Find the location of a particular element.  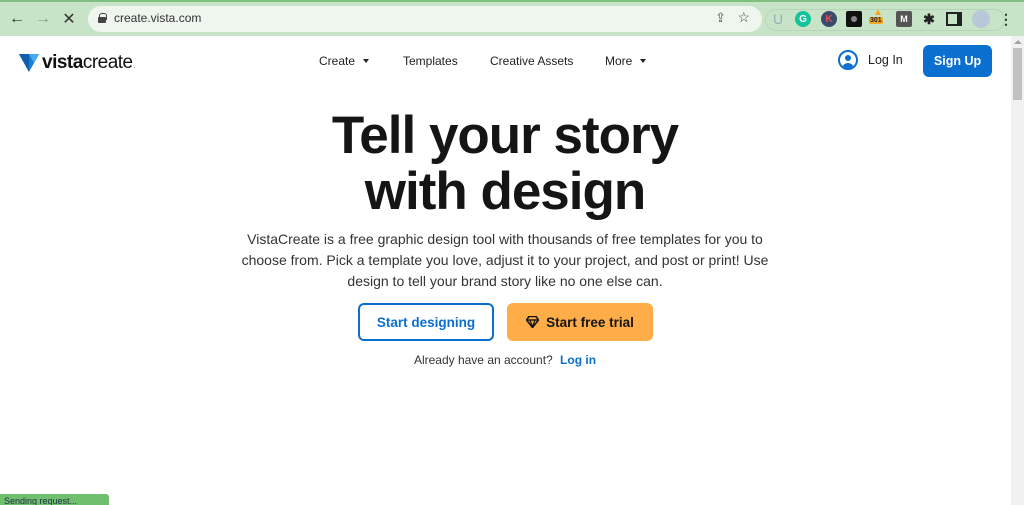

stop-button: ✕ is located at coordinates (69, 19).